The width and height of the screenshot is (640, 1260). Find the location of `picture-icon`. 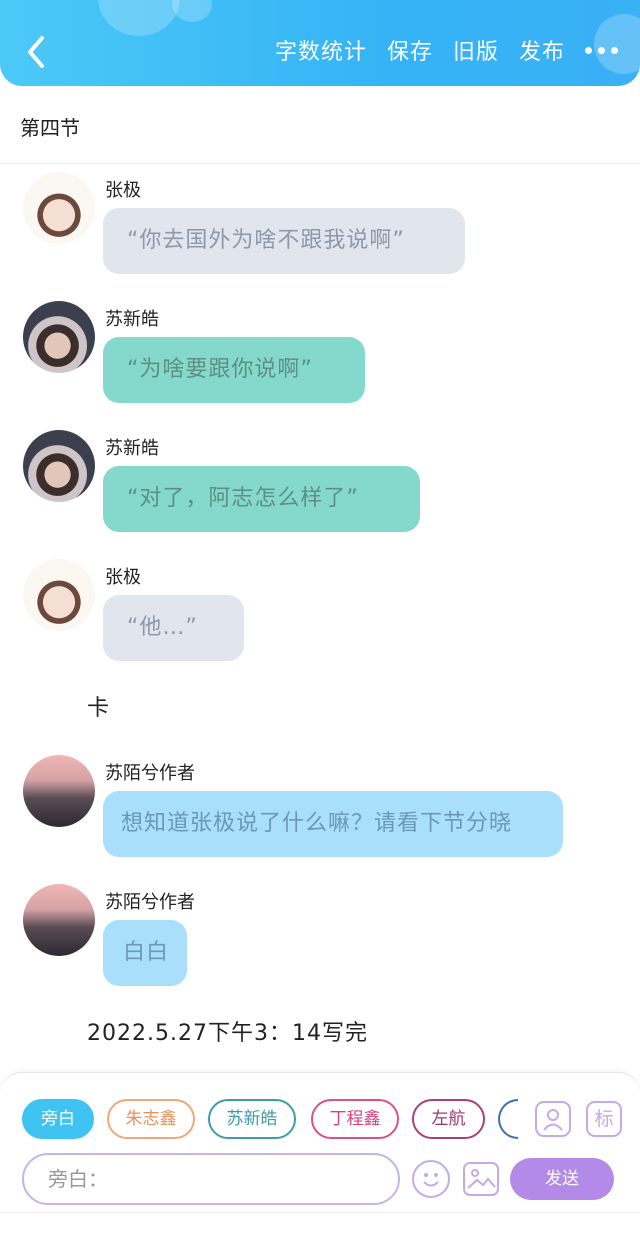

picture-icon is located at coordinates (481, 1179).